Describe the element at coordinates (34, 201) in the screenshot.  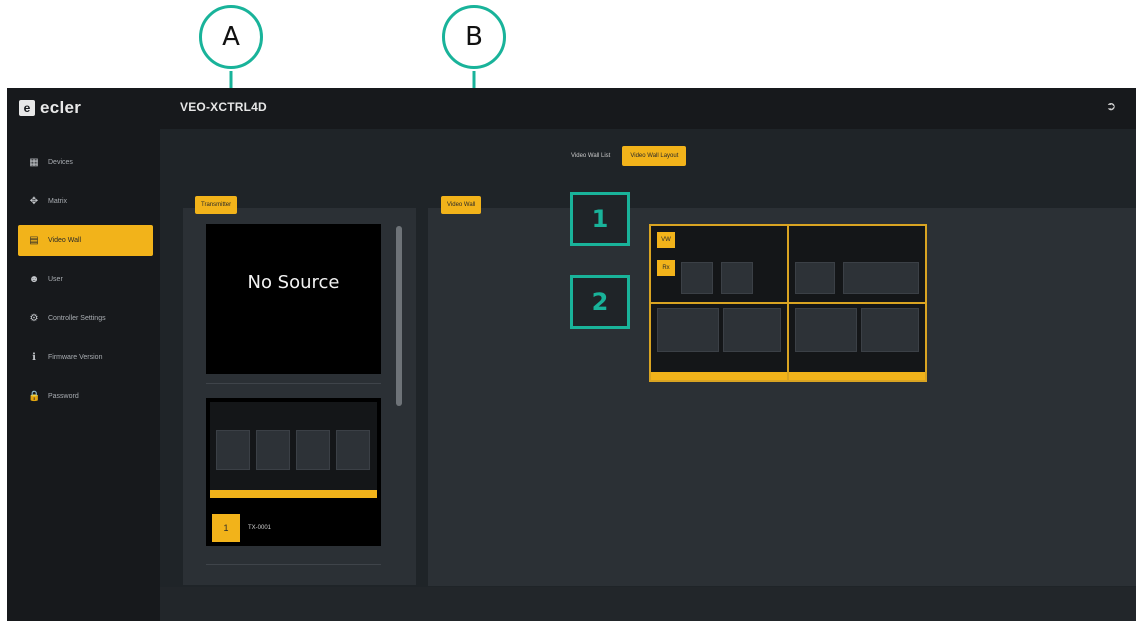
I see `move-icon: ✥` at that location.